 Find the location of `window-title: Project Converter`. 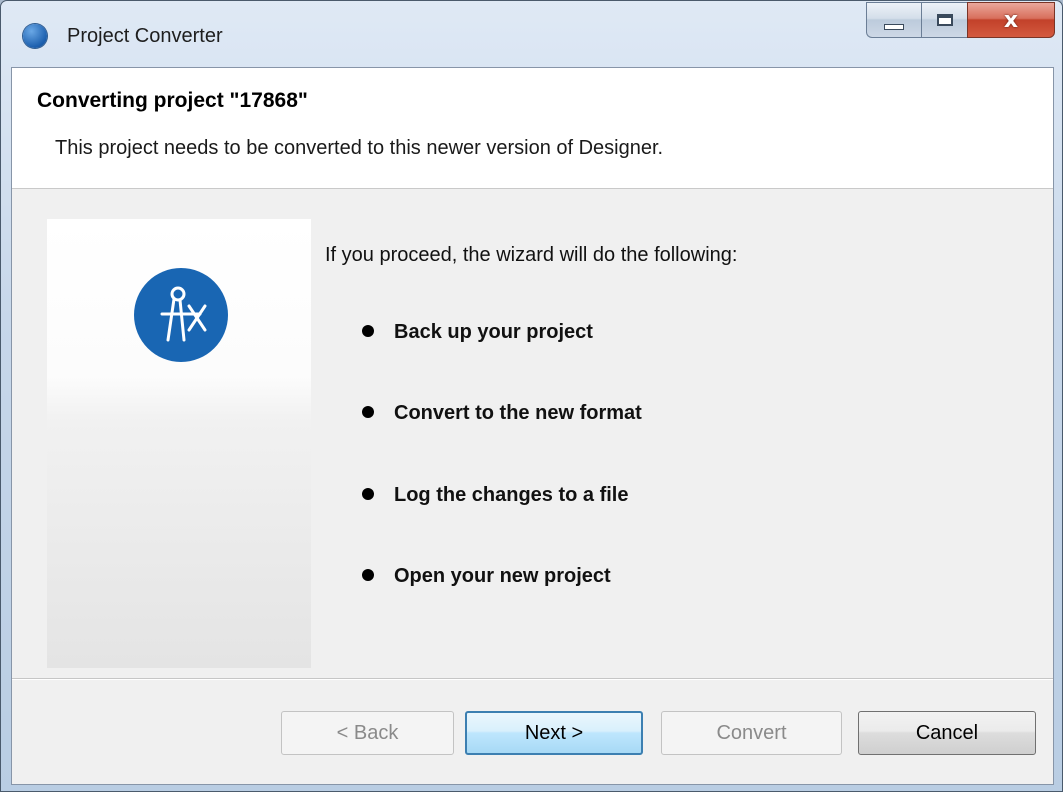

window-title: Project Converter is located at coordinates (145, 36).